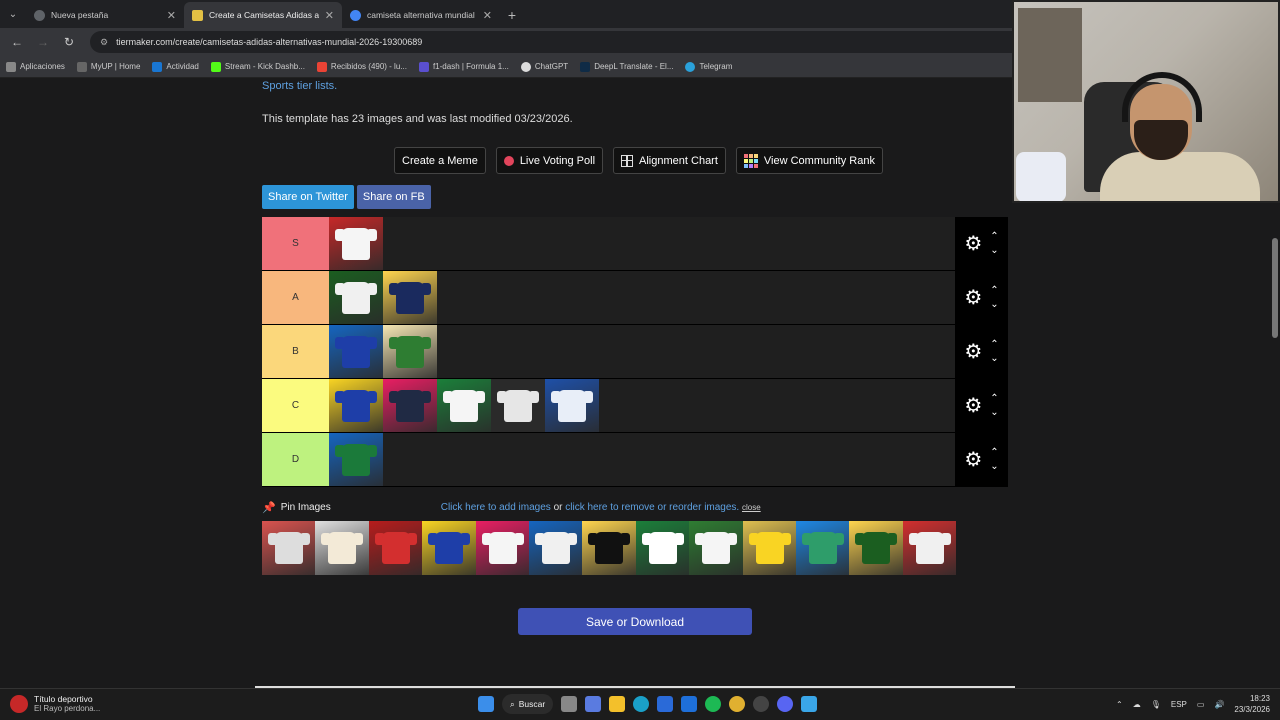 This screenshot has height=720, width=1280. What do you see at coordinates (689, 704) in the screenshot?
I see `mail-icon` at bounding box center [689, 704].